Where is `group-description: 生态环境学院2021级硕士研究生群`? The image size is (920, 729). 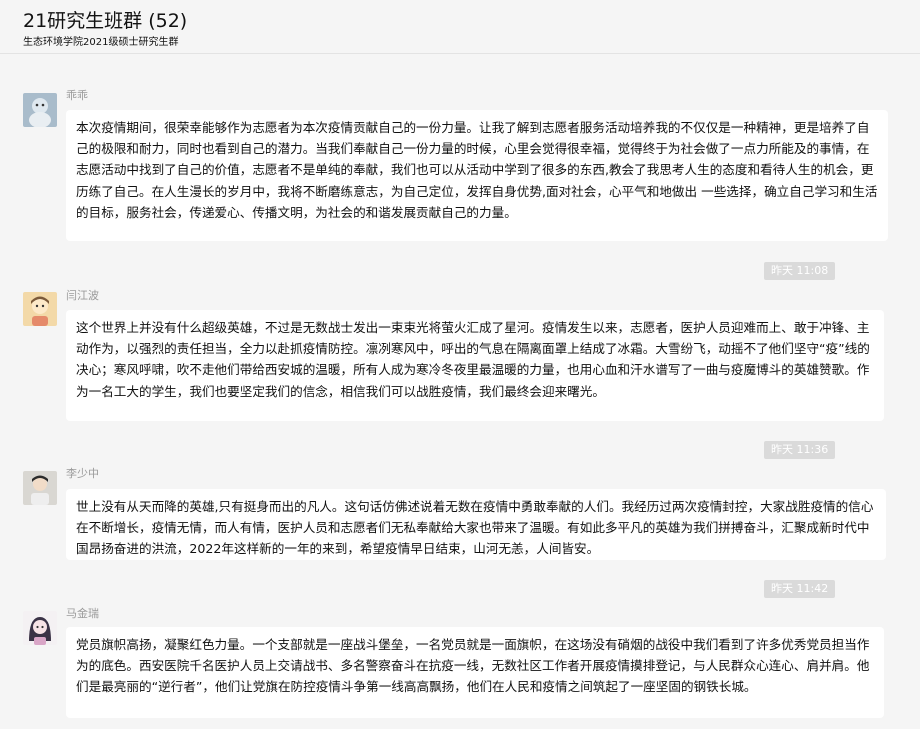
group-description: 生态环境学院2021级硕士研究生群 is located at coordinates (101, 42).